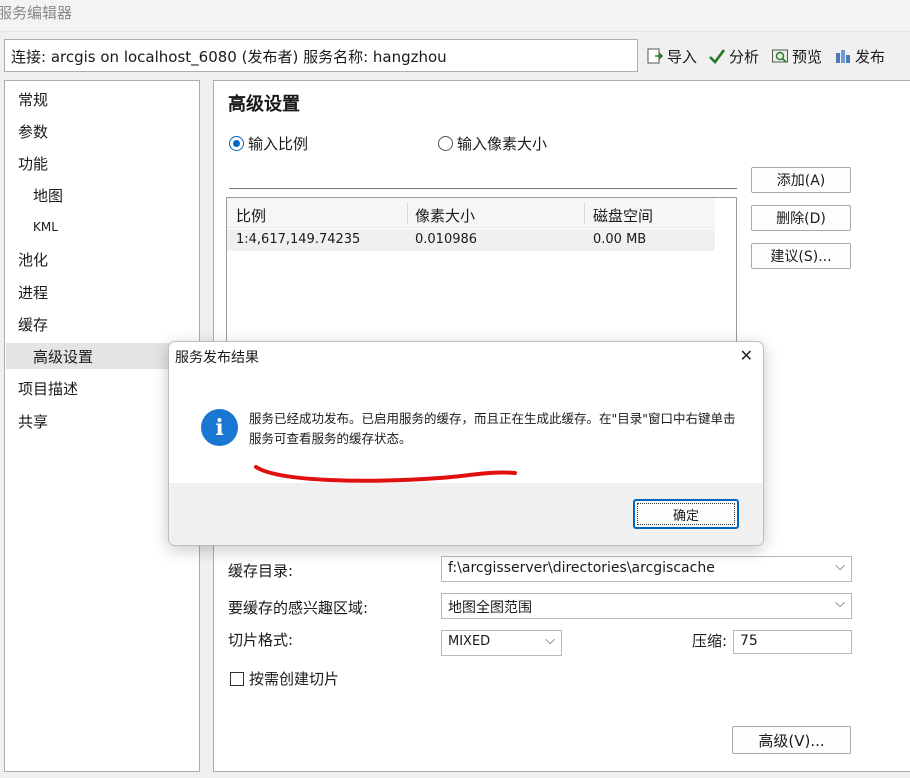 The height and width of the screenshot is (778, 910). What do you see at coordinates (261, 640) in the screenshot?
I see `tile-format-label: 切片格式:` at bounding box center [261, 640].